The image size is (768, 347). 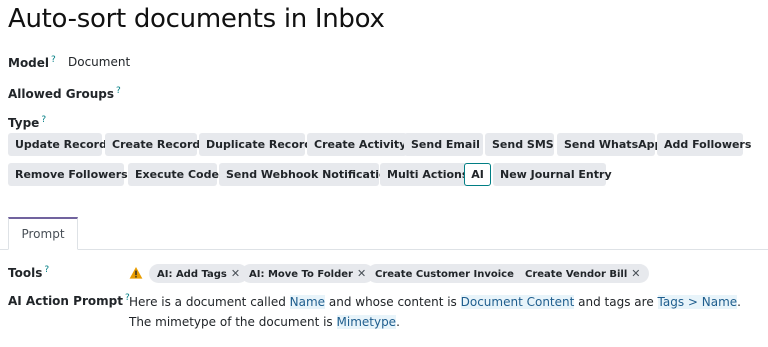 I want to click on prompt-text: and whose content is, so click(x=393, y=302).